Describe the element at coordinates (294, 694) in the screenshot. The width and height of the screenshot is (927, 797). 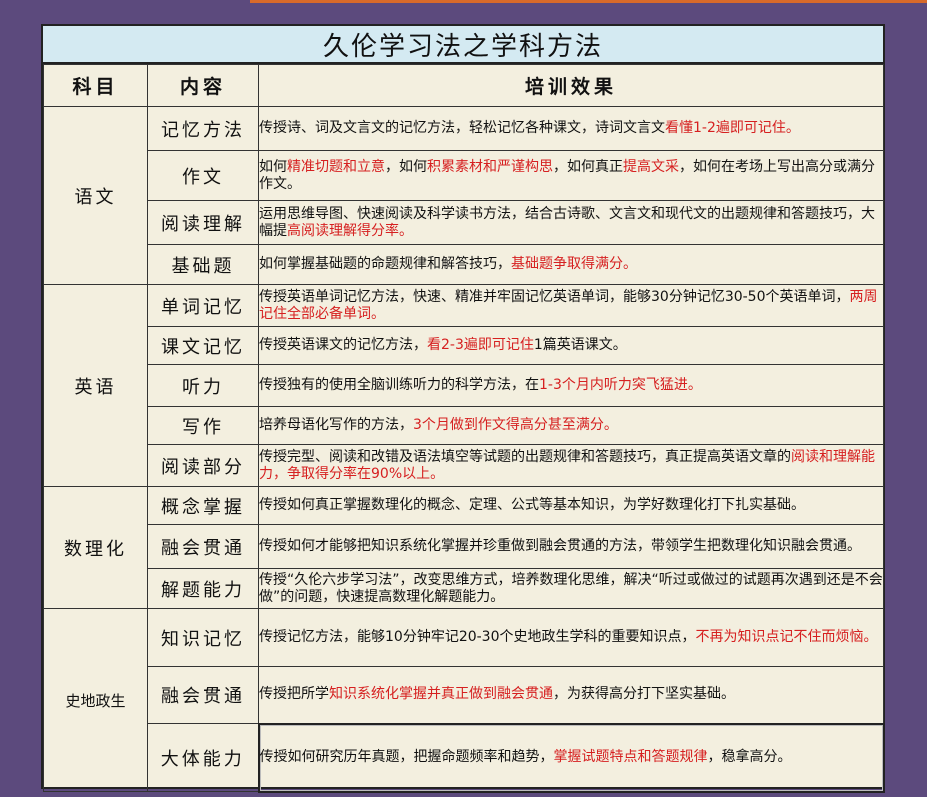
I see `effect-text: 传授把所学` at that location.